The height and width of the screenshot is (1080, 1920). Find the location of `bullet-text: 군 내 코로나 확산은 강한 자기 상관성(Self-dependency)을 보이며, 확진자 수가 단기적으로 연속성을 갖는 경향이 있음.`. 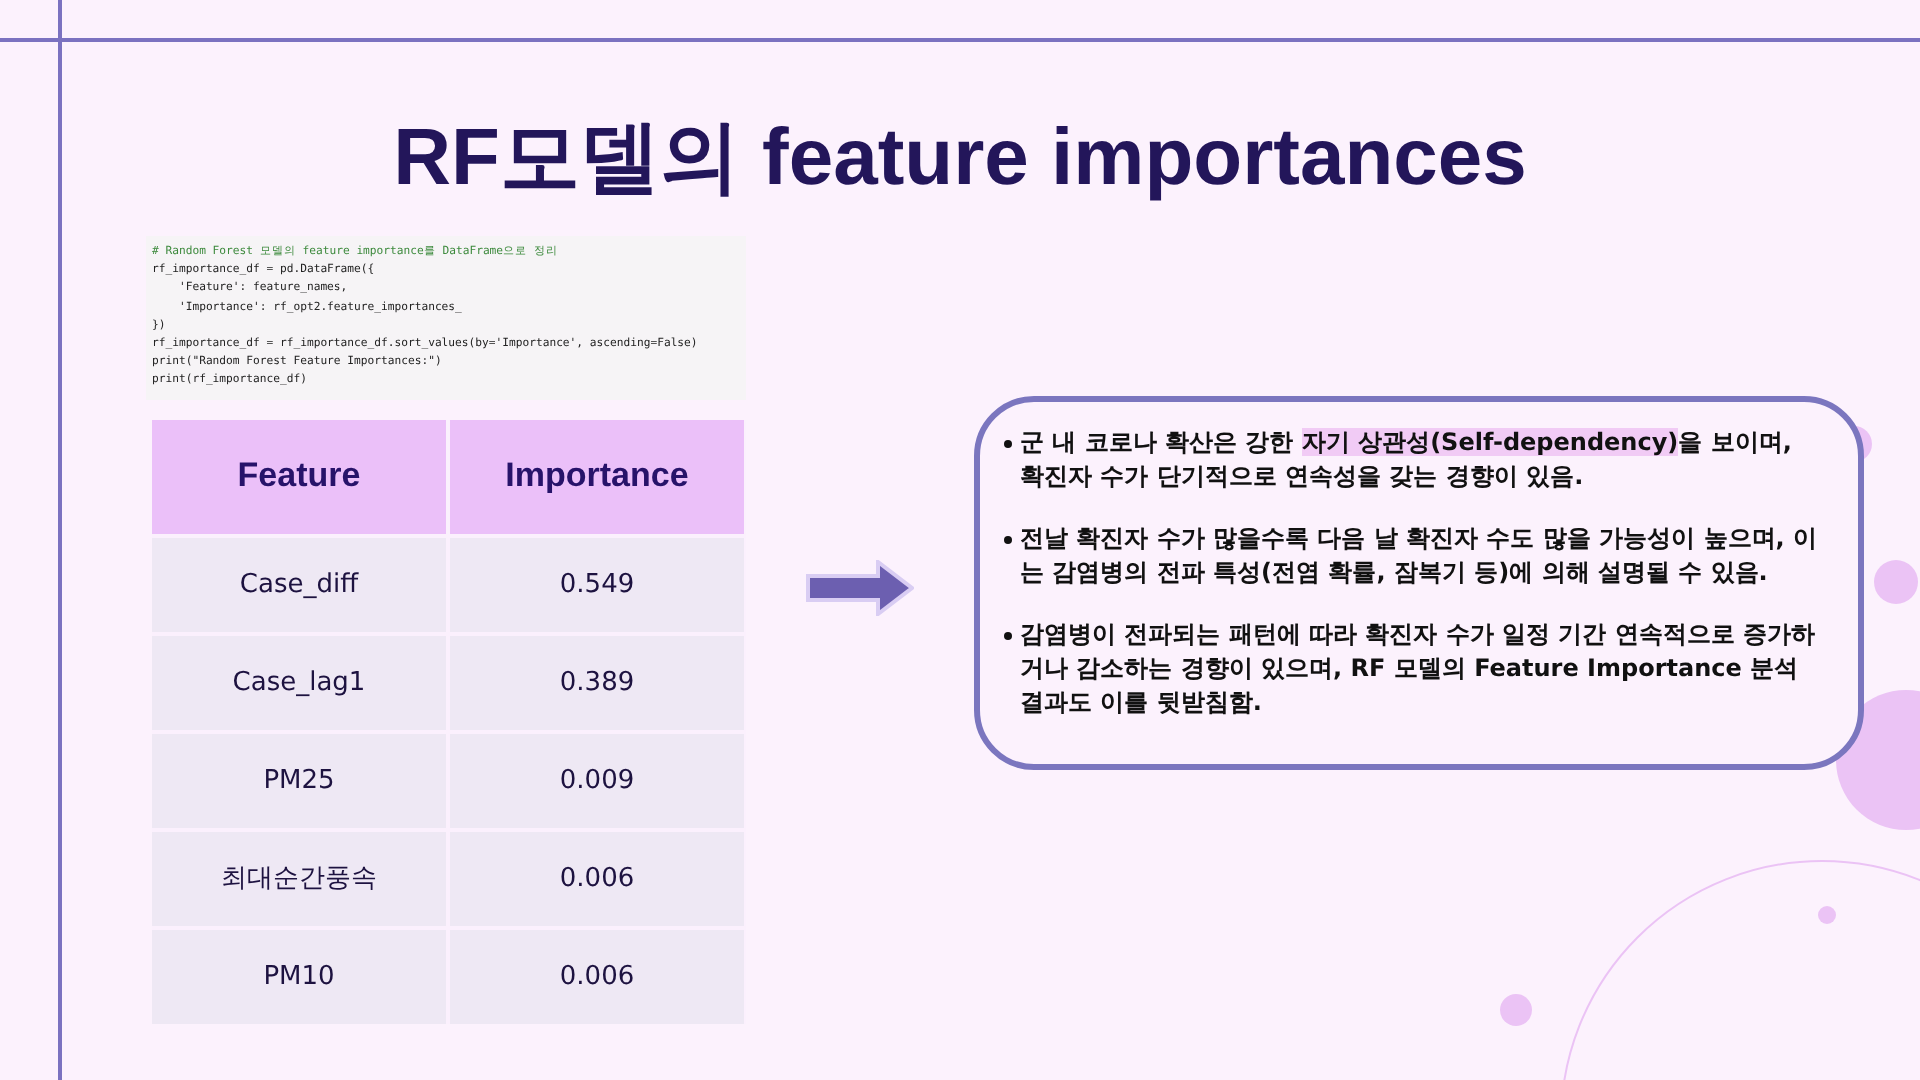

bullet-text: 군 내 코로나 확산은 강한 자기 상관성(Self-dependency)을 보이며, 확진자 수가 단기적으로 연속성을 갖는 경향이 있음. is located at coordinates (1407, 460).